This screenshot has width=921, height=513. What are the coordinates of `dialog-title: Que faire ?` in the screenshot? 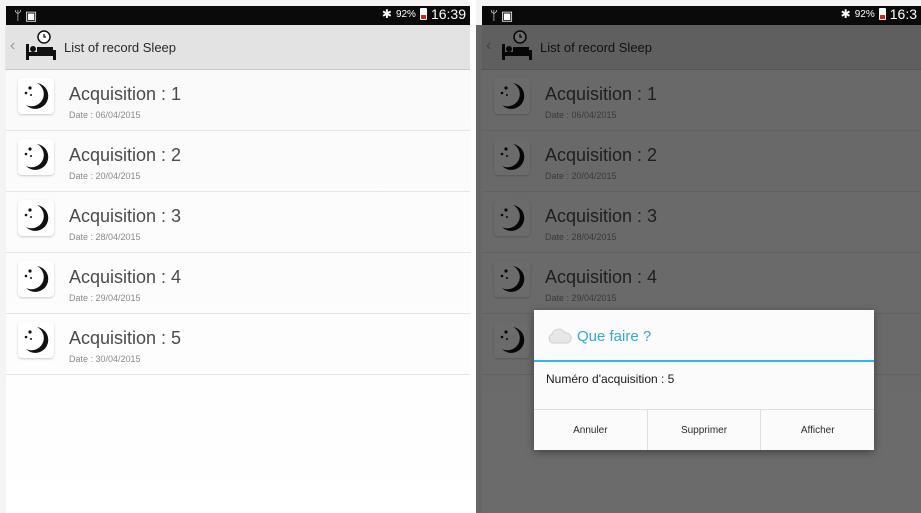 It's located at (614, 336).